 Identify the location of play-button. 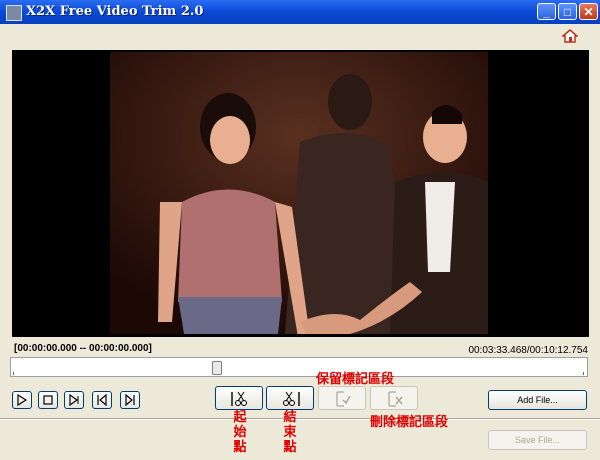
(22, 400).